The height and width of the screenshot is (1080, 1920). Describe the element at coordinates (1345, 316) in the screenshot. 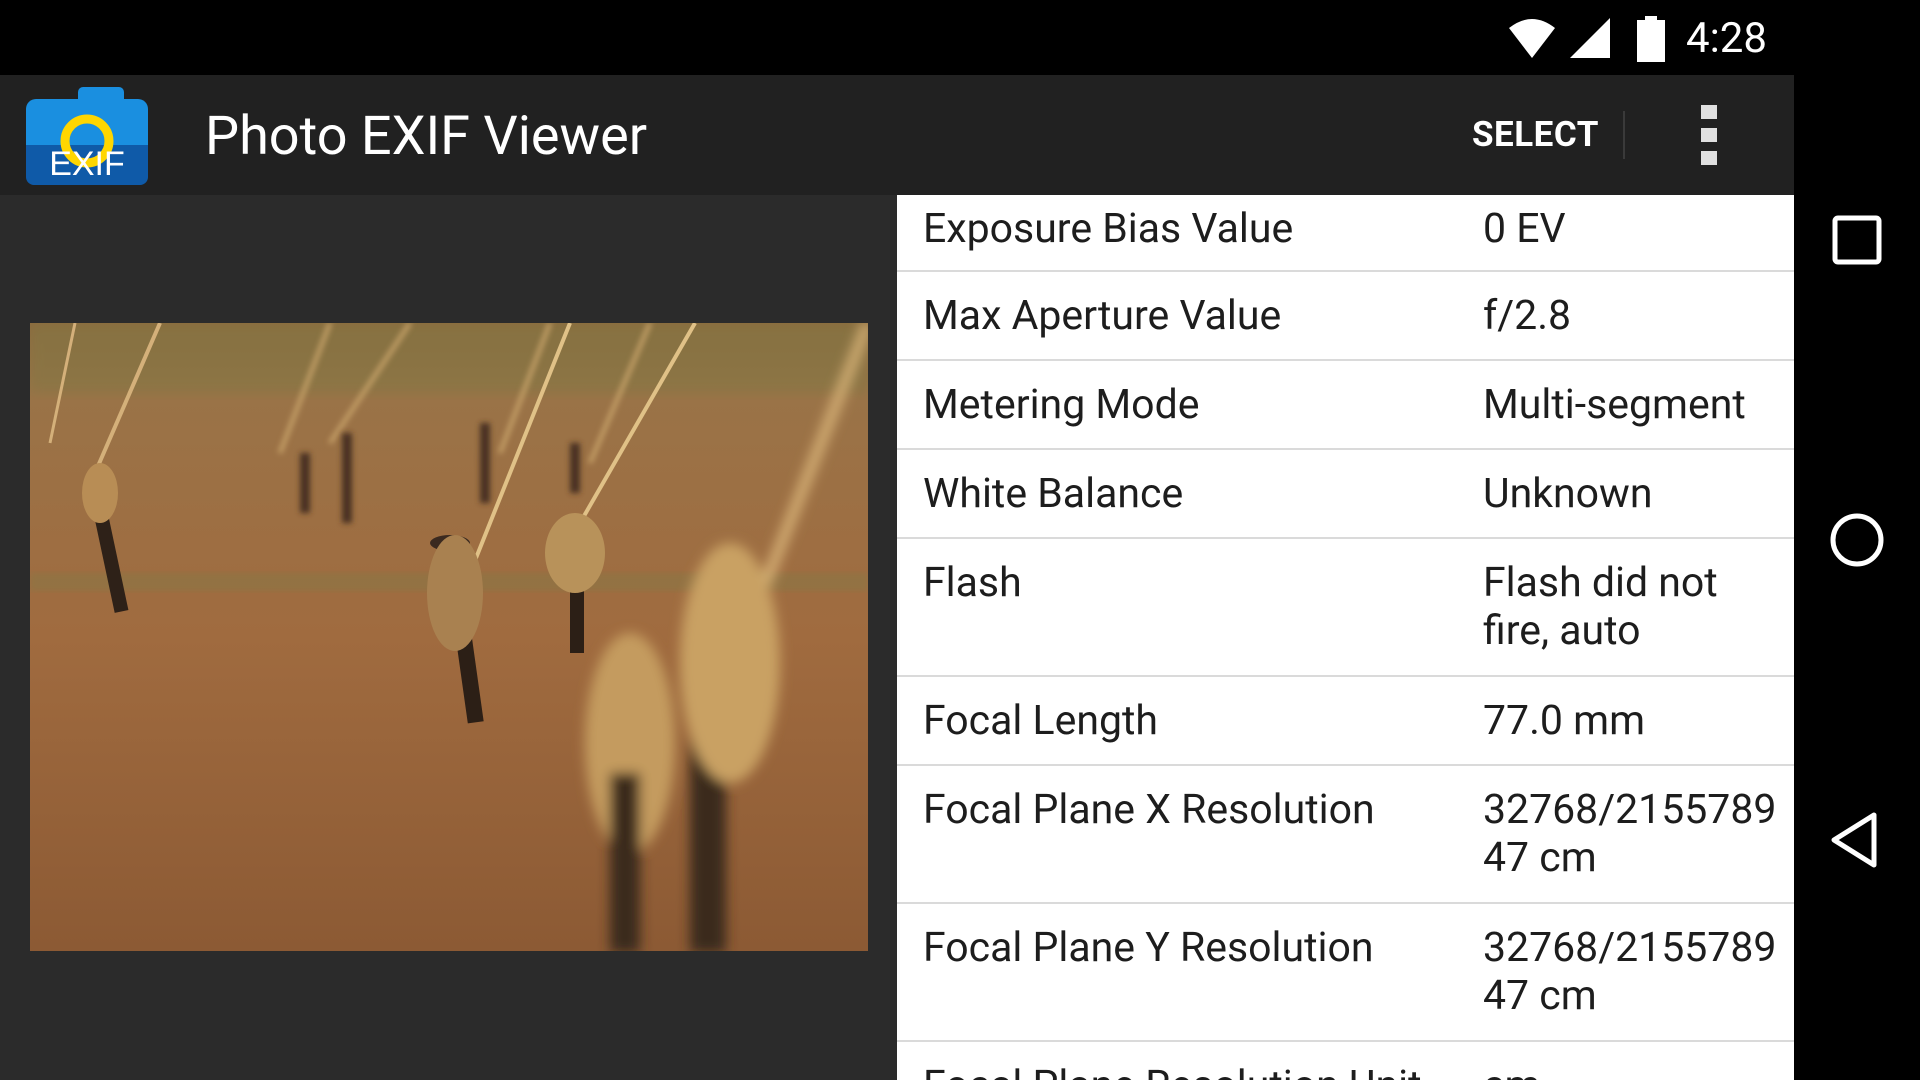

I see `exif-row: Max Aperture Value f/2.8` at that location.